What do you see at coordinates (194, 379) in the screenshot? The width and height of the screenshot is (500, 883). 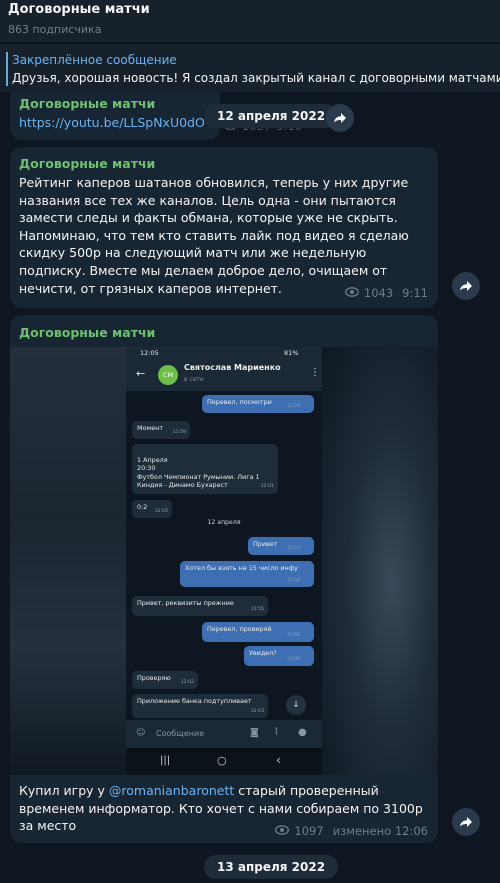 I see `phone-contact-status: в сети` at bounding box center [194, 379].